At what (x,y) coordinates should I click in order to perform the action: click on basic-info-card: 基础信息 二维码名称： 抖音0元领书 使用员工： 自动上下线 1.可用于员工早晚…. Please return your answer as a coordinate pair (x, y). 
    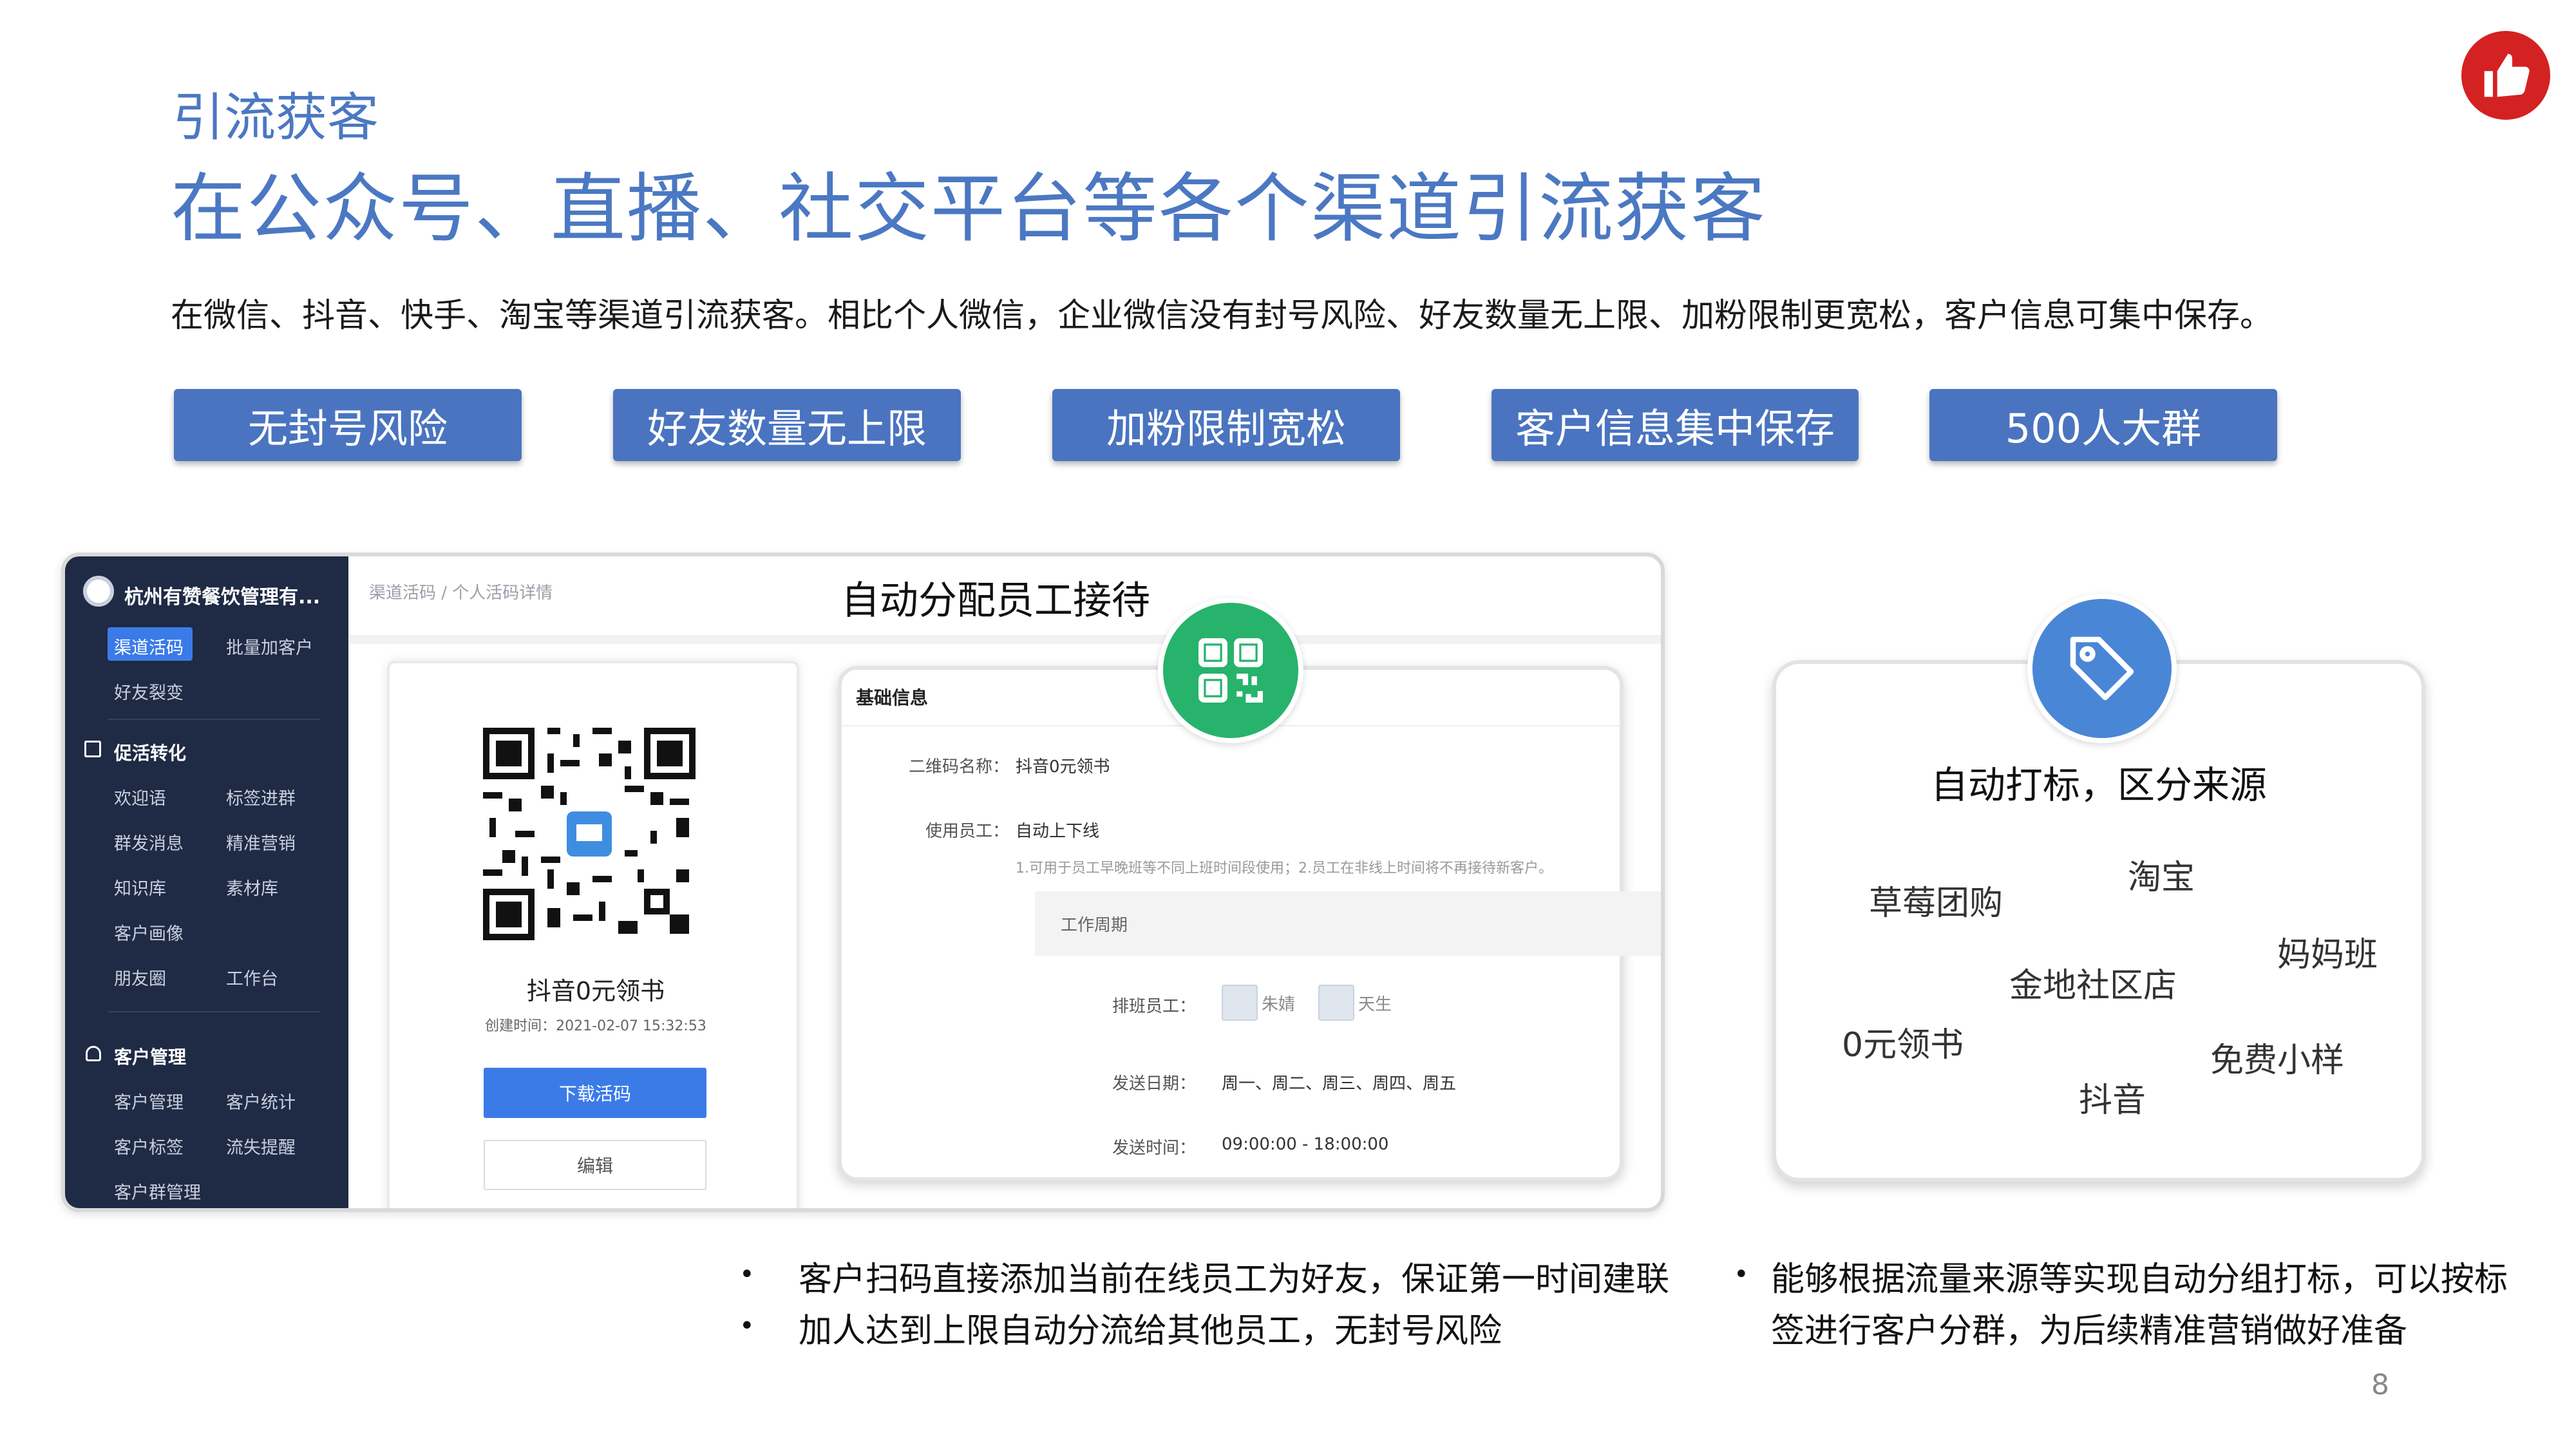
    Looking at the image, I should click on (1250, 923).